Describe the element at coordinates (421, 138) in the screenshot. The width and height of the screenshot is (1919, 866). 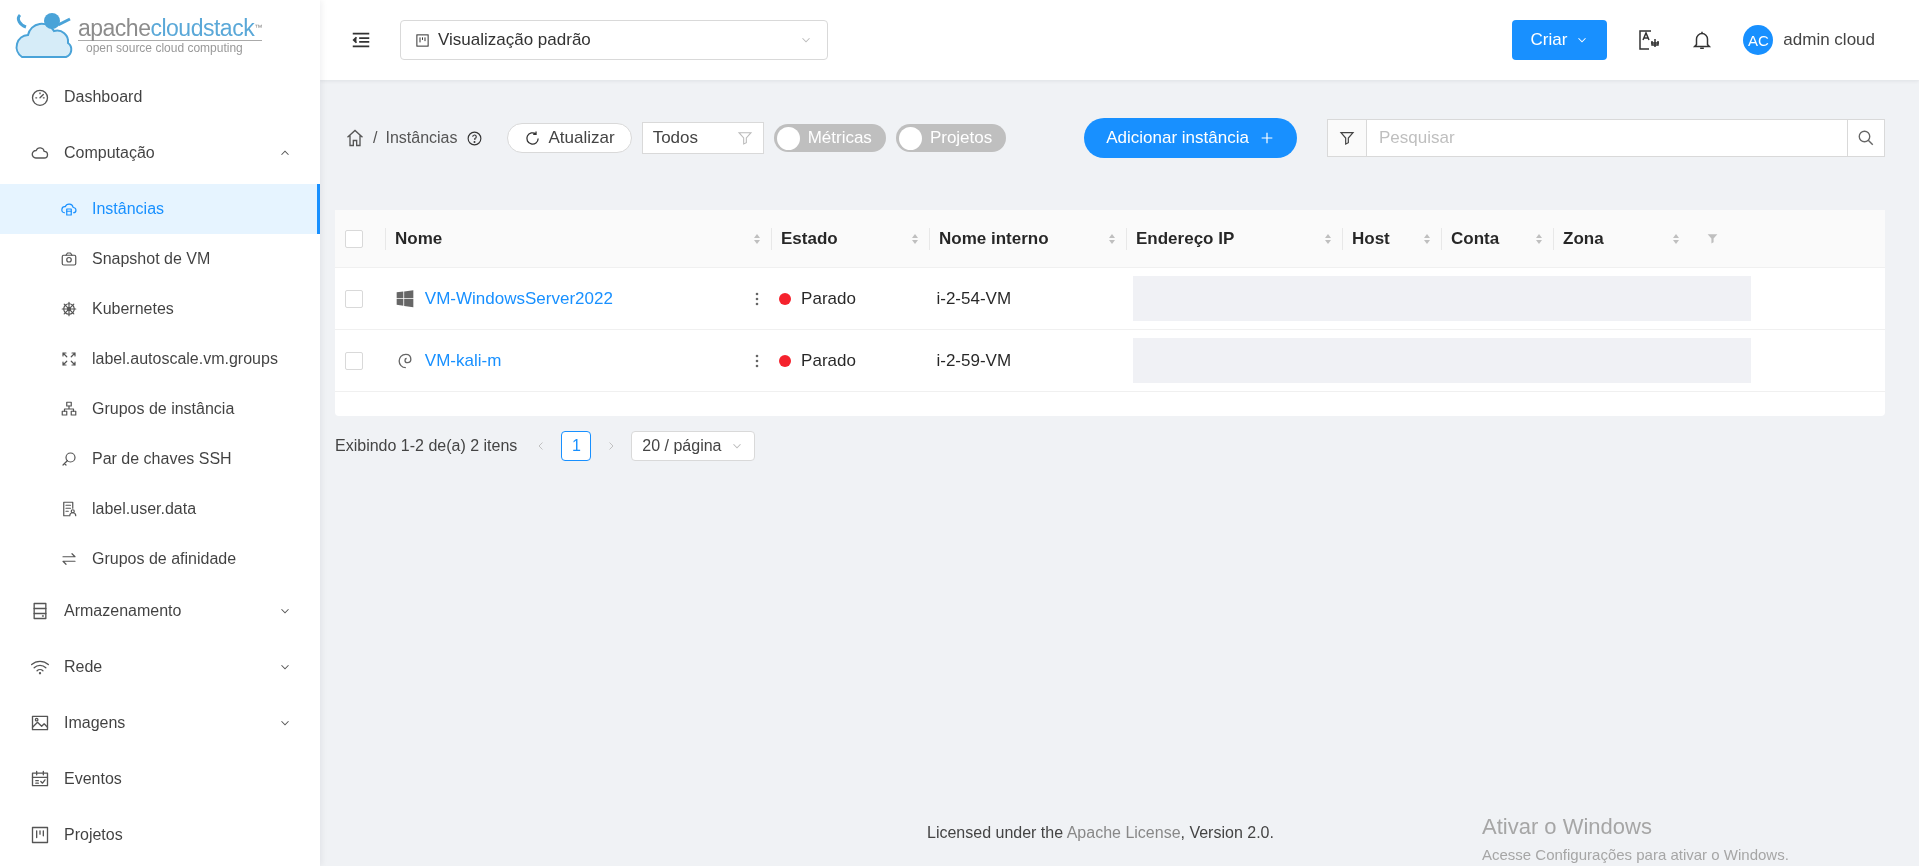
I see `breadcrumb-current: Instâncias` at that location.